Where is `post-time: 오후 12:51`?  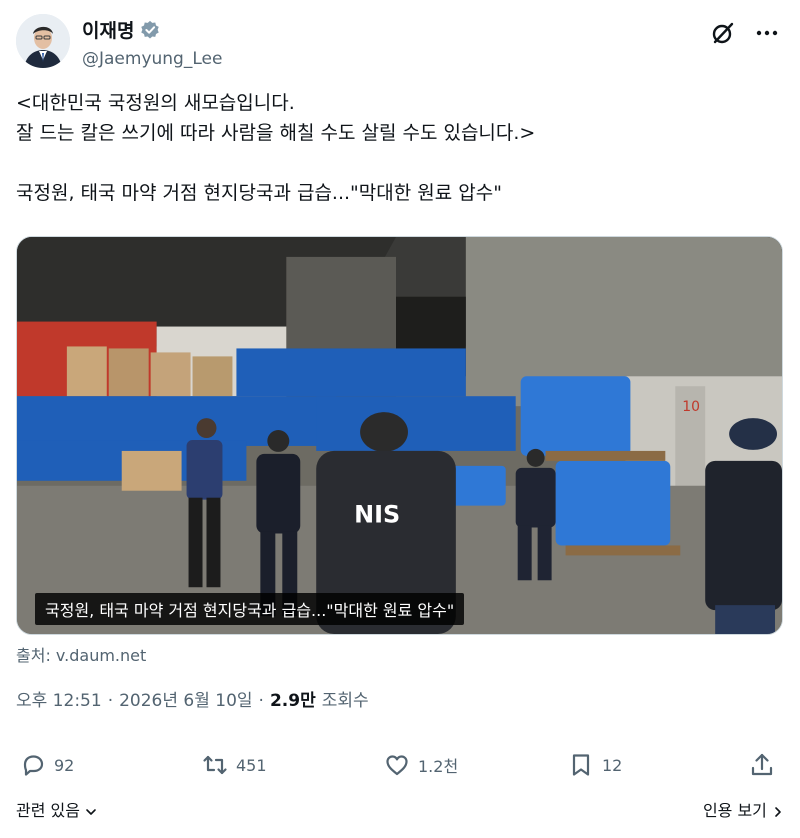 post-time: 오후 12:51 is located at coordinates (59, 698).